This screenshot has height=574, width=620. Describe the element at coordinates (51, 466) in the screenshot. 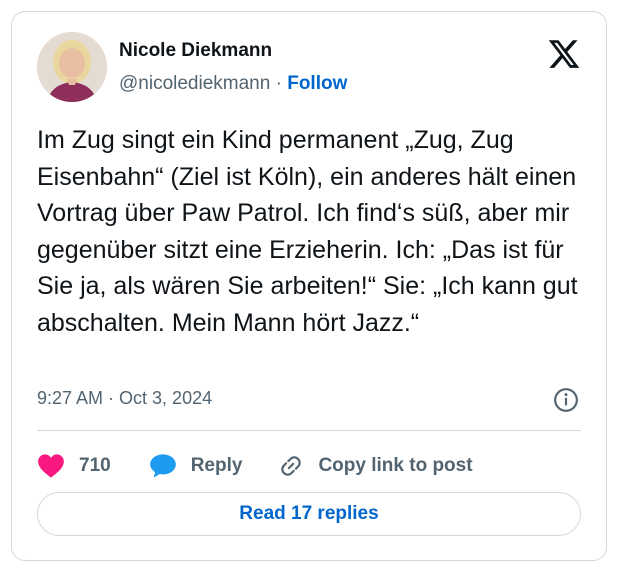

I see `heart-icon` at that location.